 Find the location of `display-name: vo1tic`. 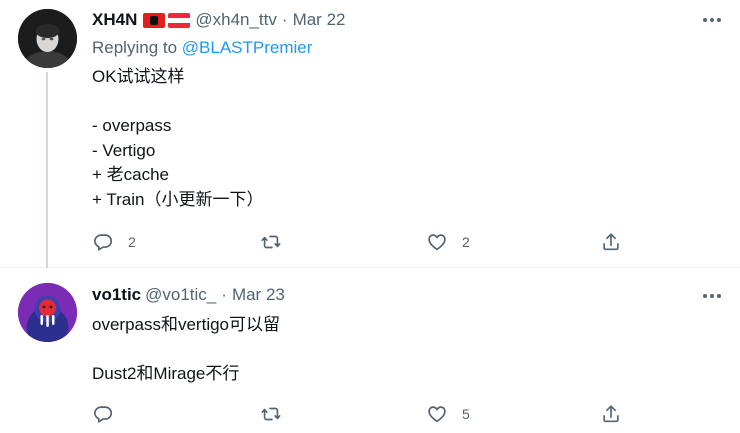

display-name: vo1tic is located at coordinates (116, 295).